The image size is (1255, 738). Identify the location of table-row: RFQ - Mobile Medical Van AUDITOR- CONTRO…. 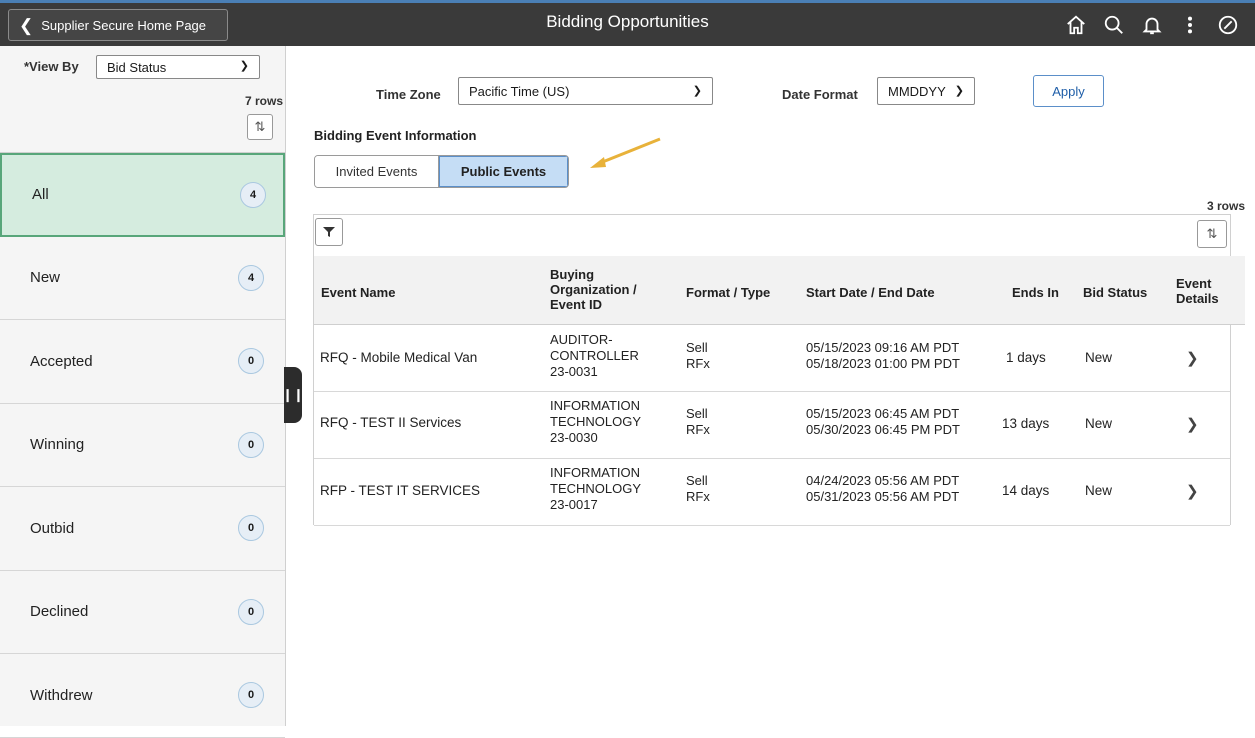
(772, 358).